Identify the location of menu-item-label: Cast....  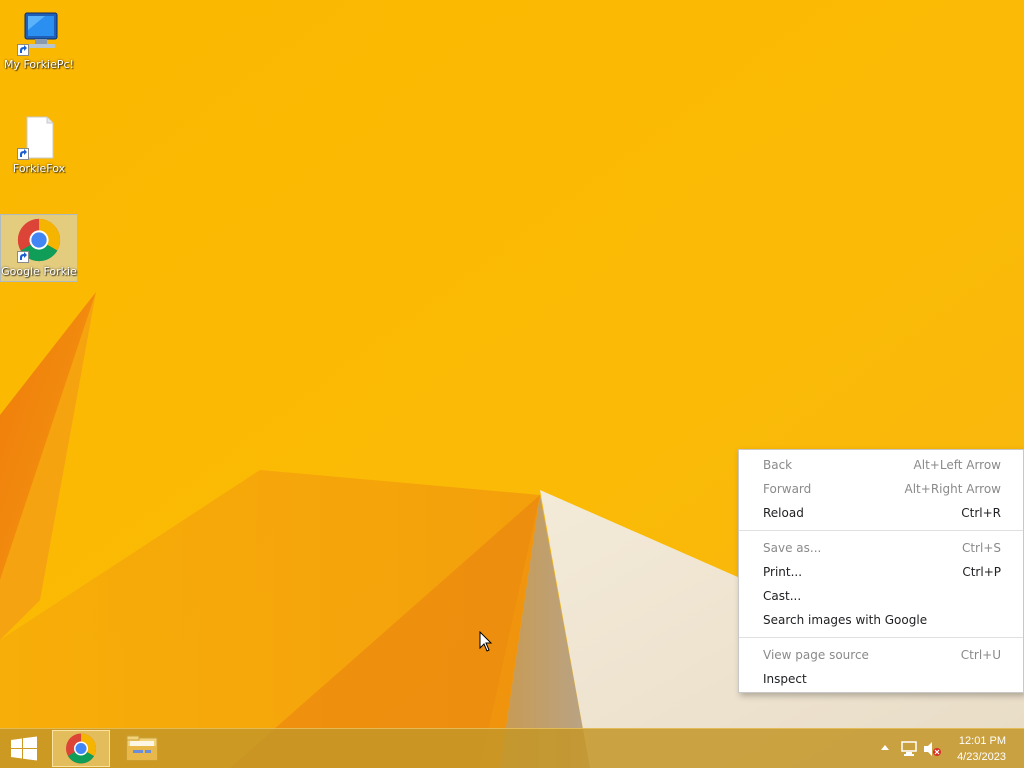
(782, 596).